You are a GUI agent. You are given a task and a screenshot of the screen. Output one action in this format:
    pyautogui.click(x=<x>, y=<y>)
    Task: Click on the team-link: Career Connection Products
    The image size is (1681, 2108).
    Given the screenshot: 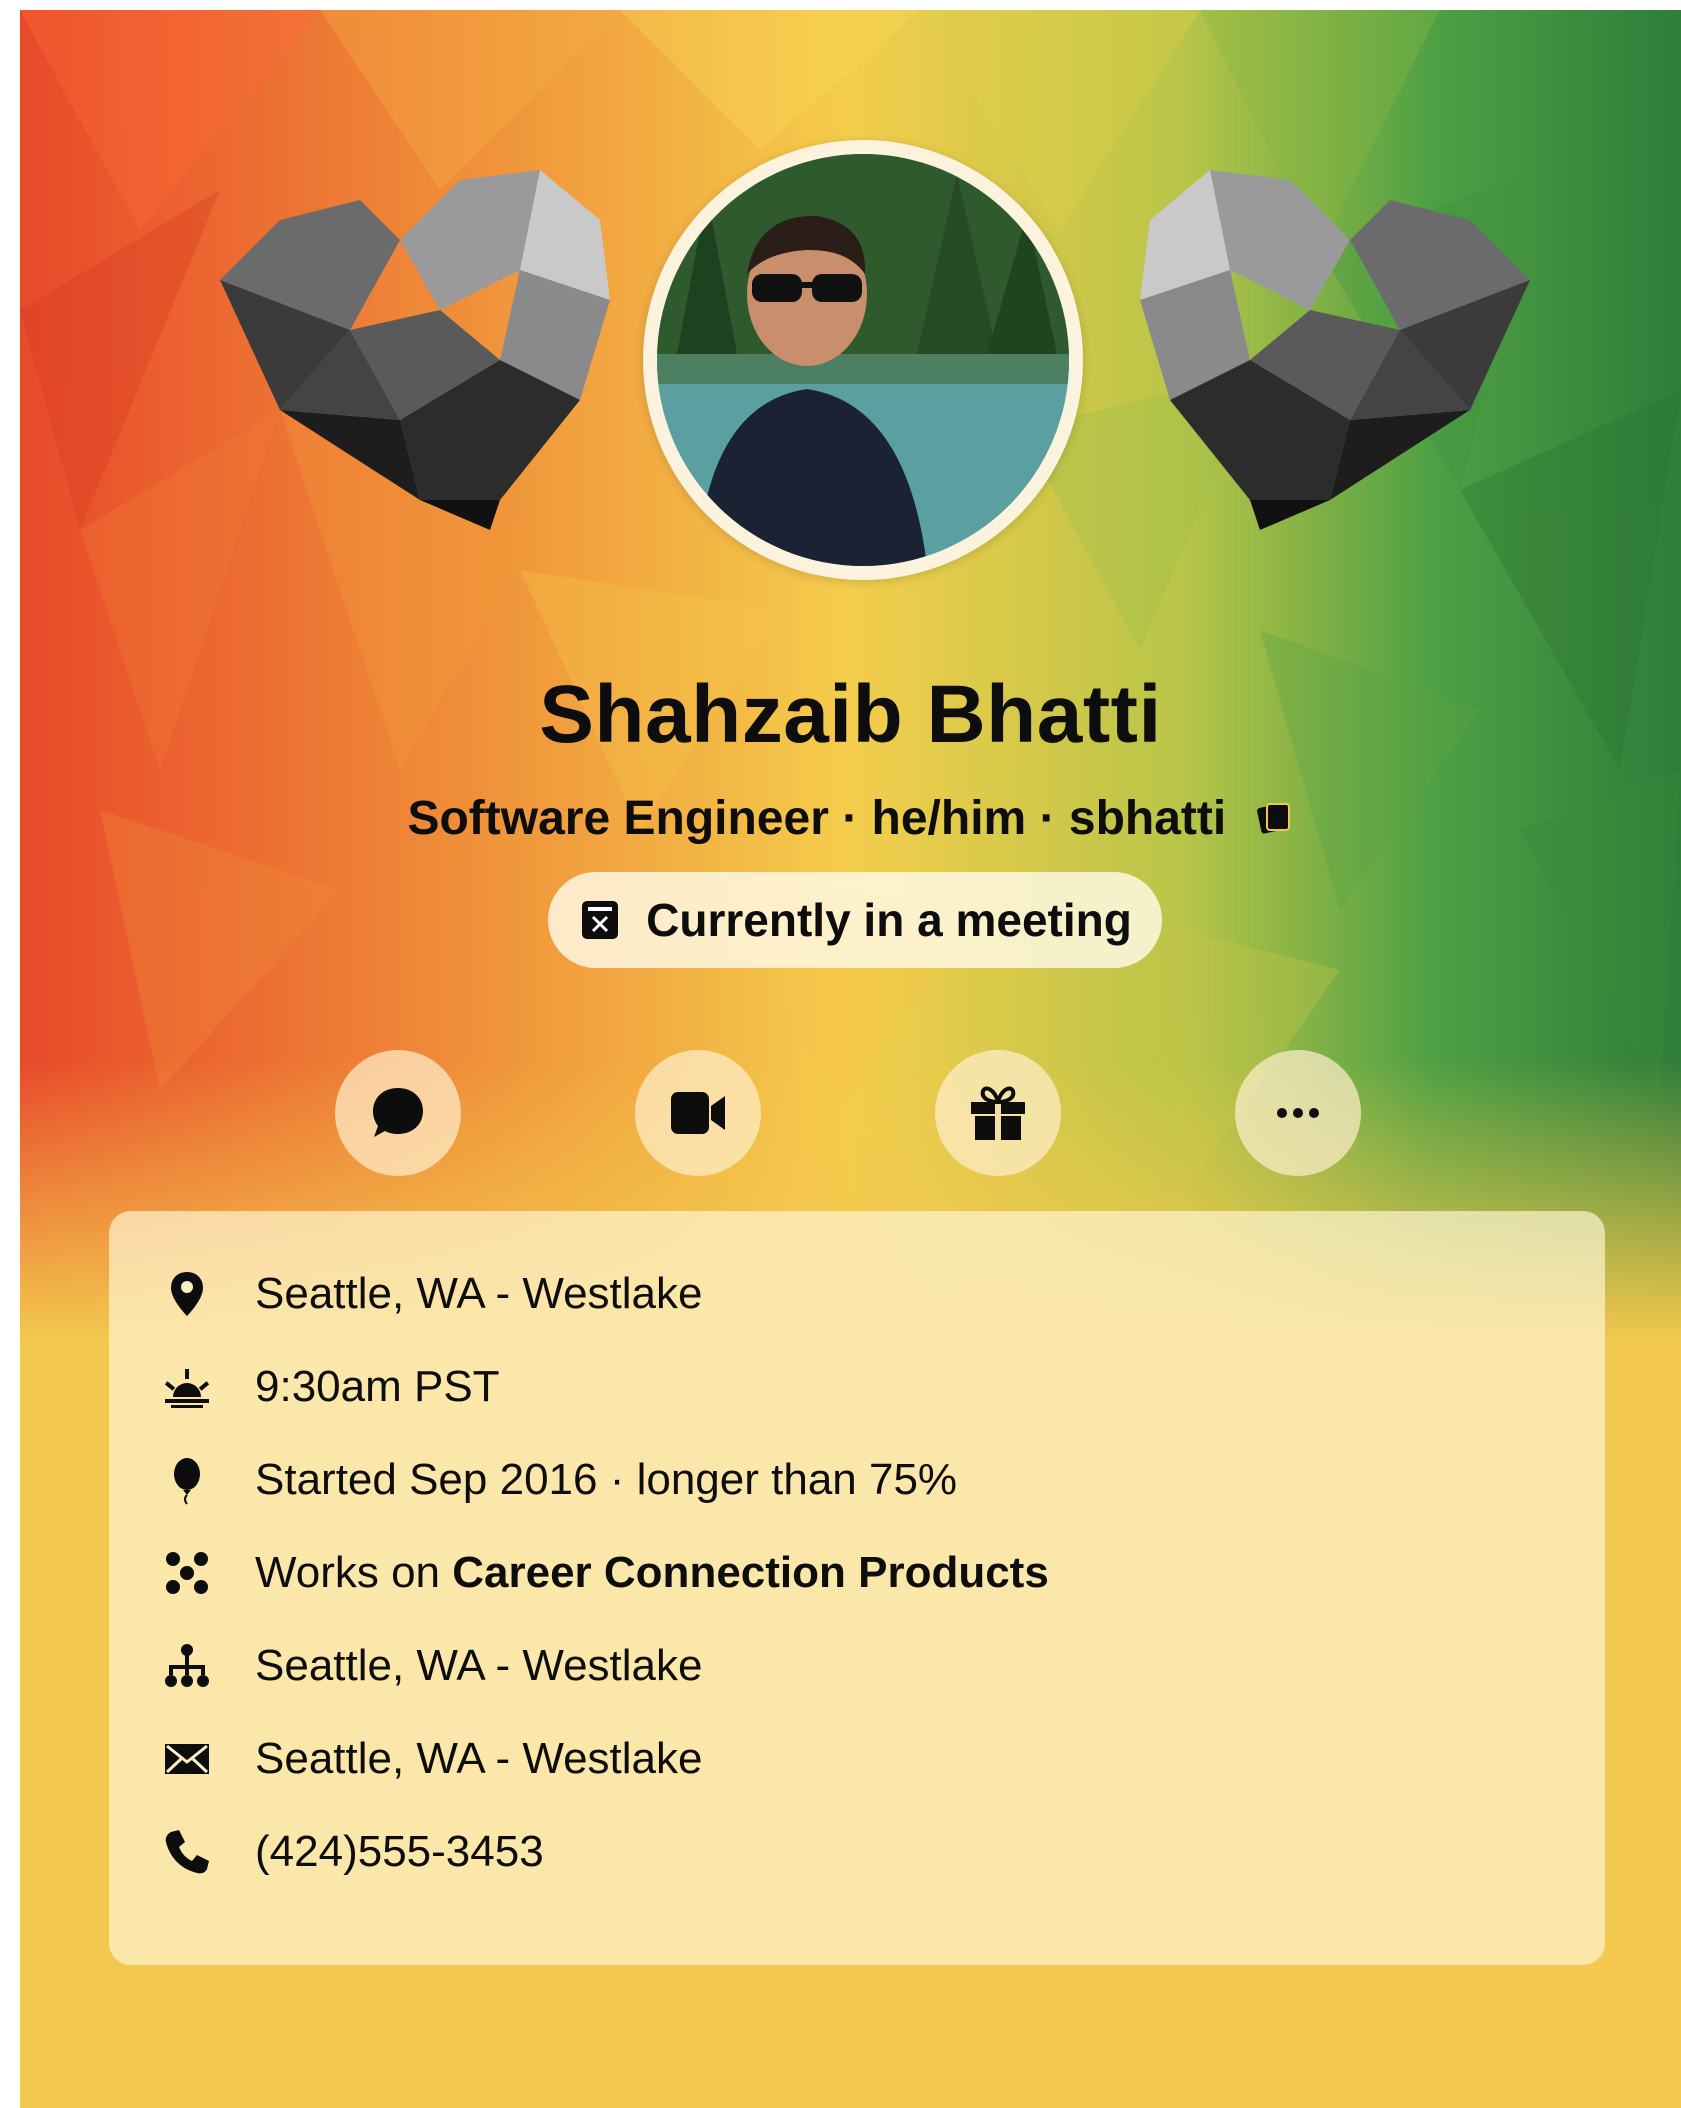 What is the action you would take?
    pyautogui.click(x=750, y=1573)
    